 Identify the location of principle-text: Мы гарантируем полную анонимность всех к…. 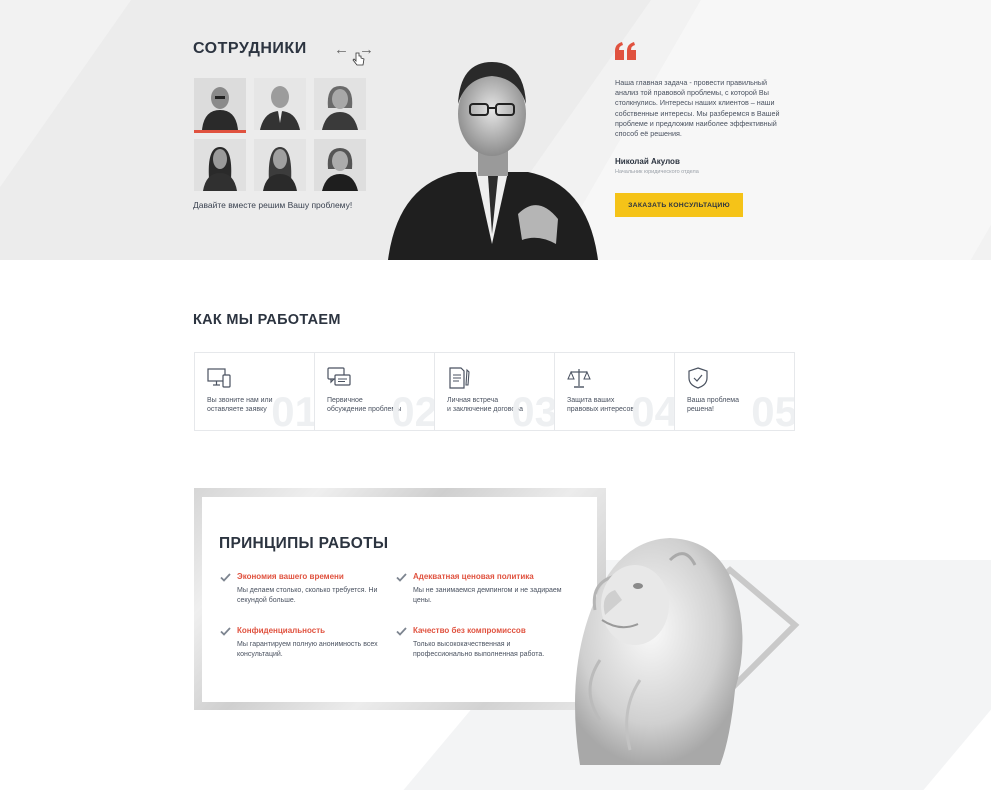
(307, 649).